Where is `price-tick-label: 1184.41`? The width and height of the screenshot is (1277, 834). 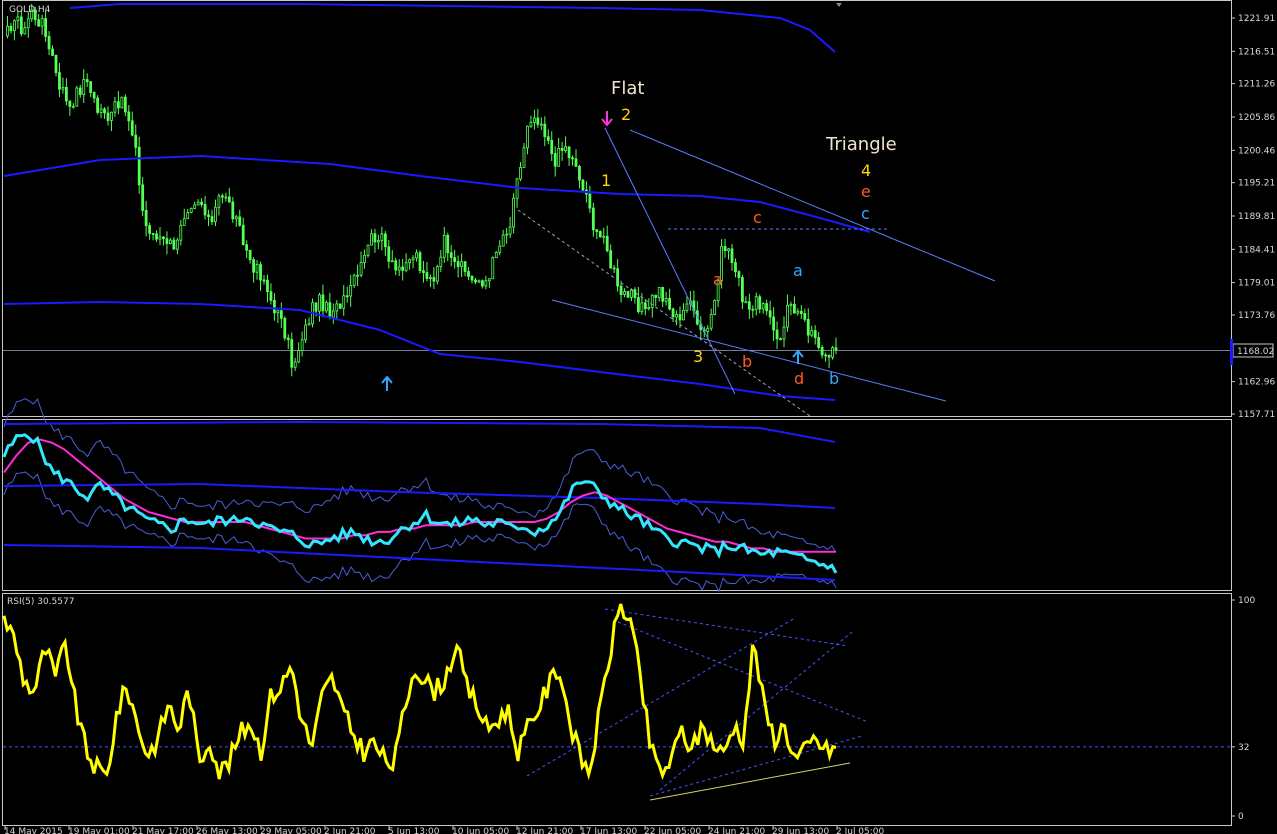 price-tick-label: 1184.41 is located at coordinates (1256, 250).